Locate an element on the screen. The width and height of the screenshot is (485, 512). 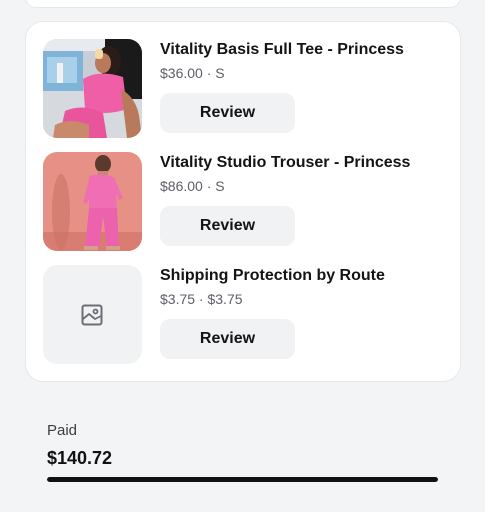
payment-progress-fill is located at coordinates (242, 479).